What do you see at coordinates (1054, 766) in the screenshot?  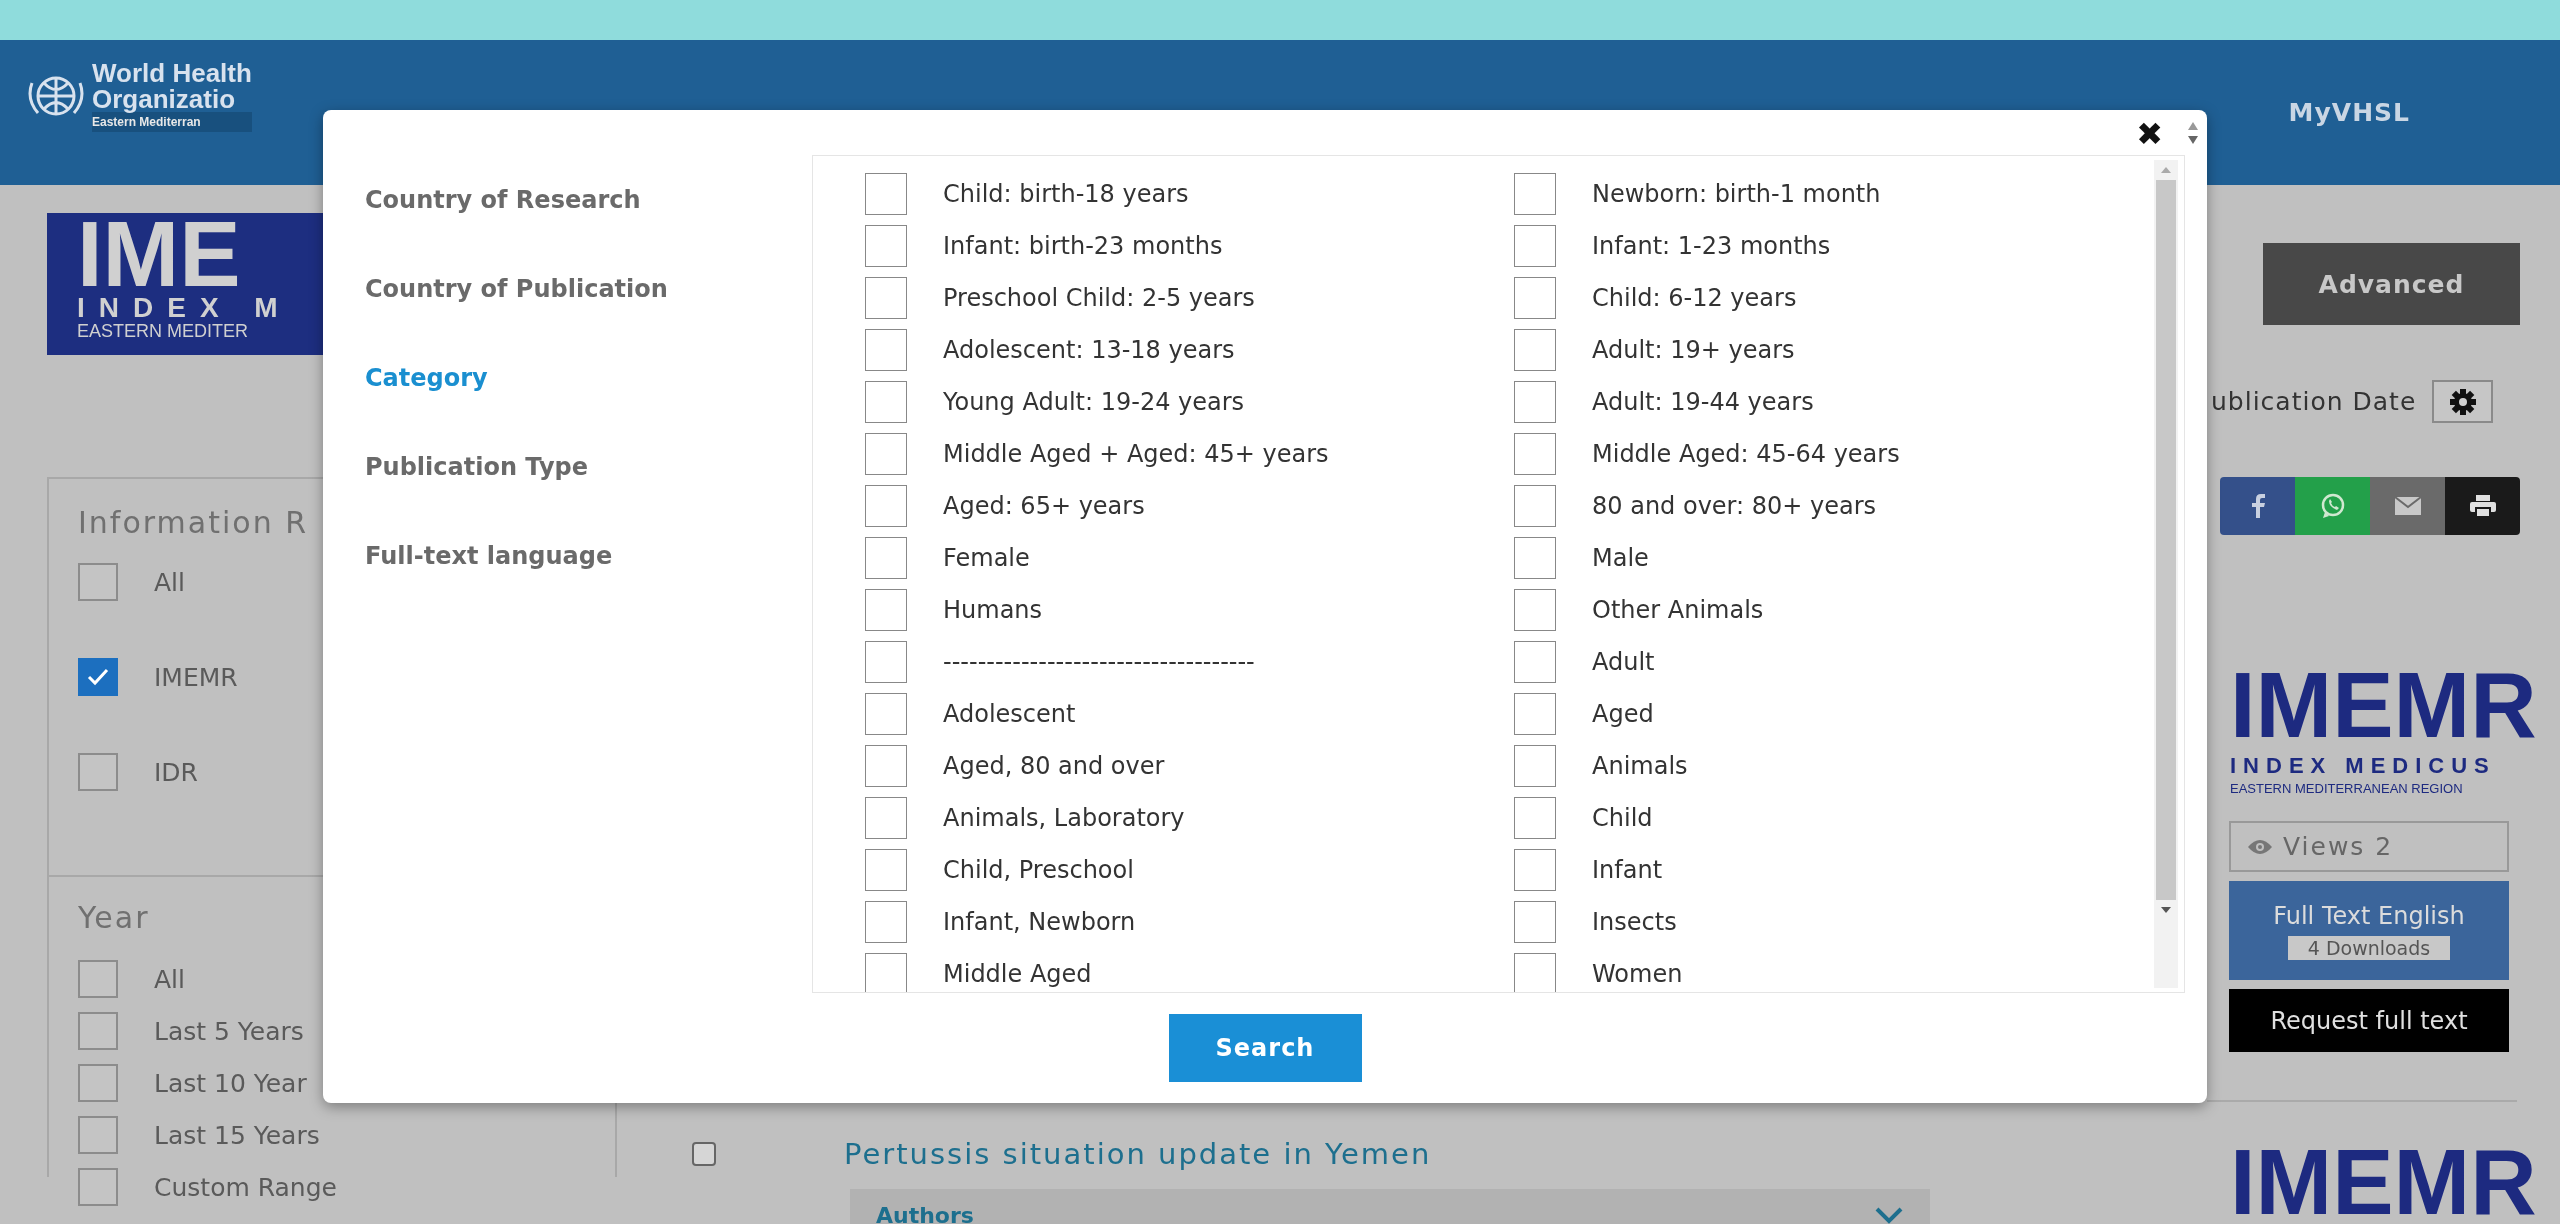 I see `checkbox-label: Aged, 80 and over` at bounding box center [1054, 766].